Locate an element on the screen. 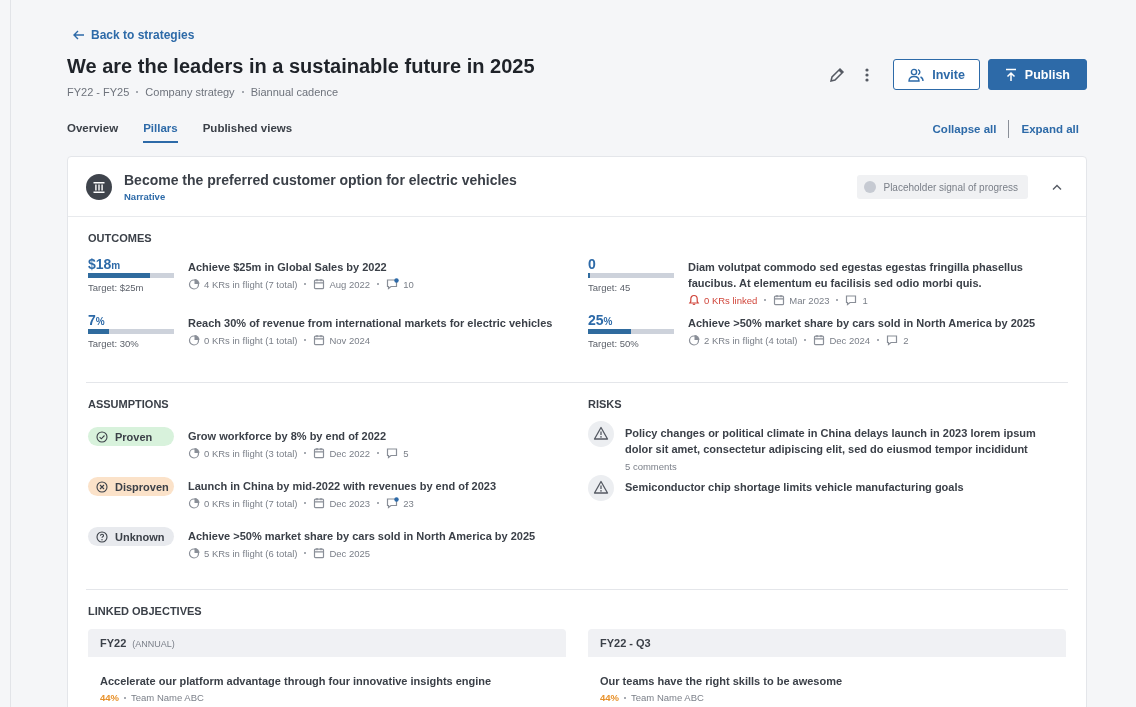 This screenshot has height=707, width=1136. due-date: Dec 2022 is located at coordinates (350, 453).